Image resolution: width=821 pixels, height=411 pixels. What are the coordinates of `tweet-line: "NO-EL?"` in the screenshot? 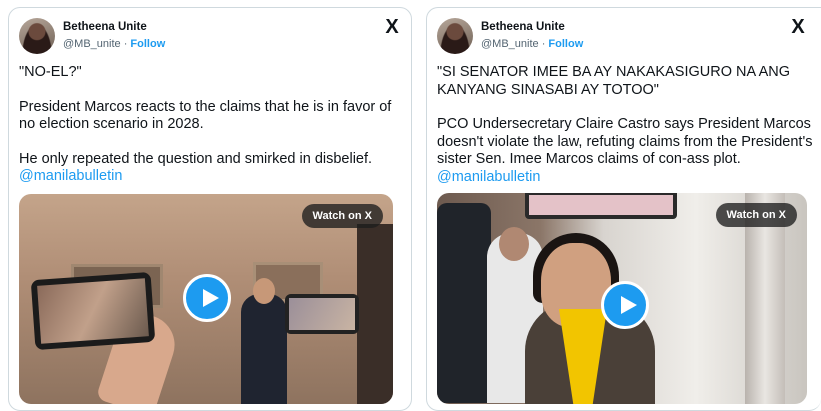 It's located at (50, 72).